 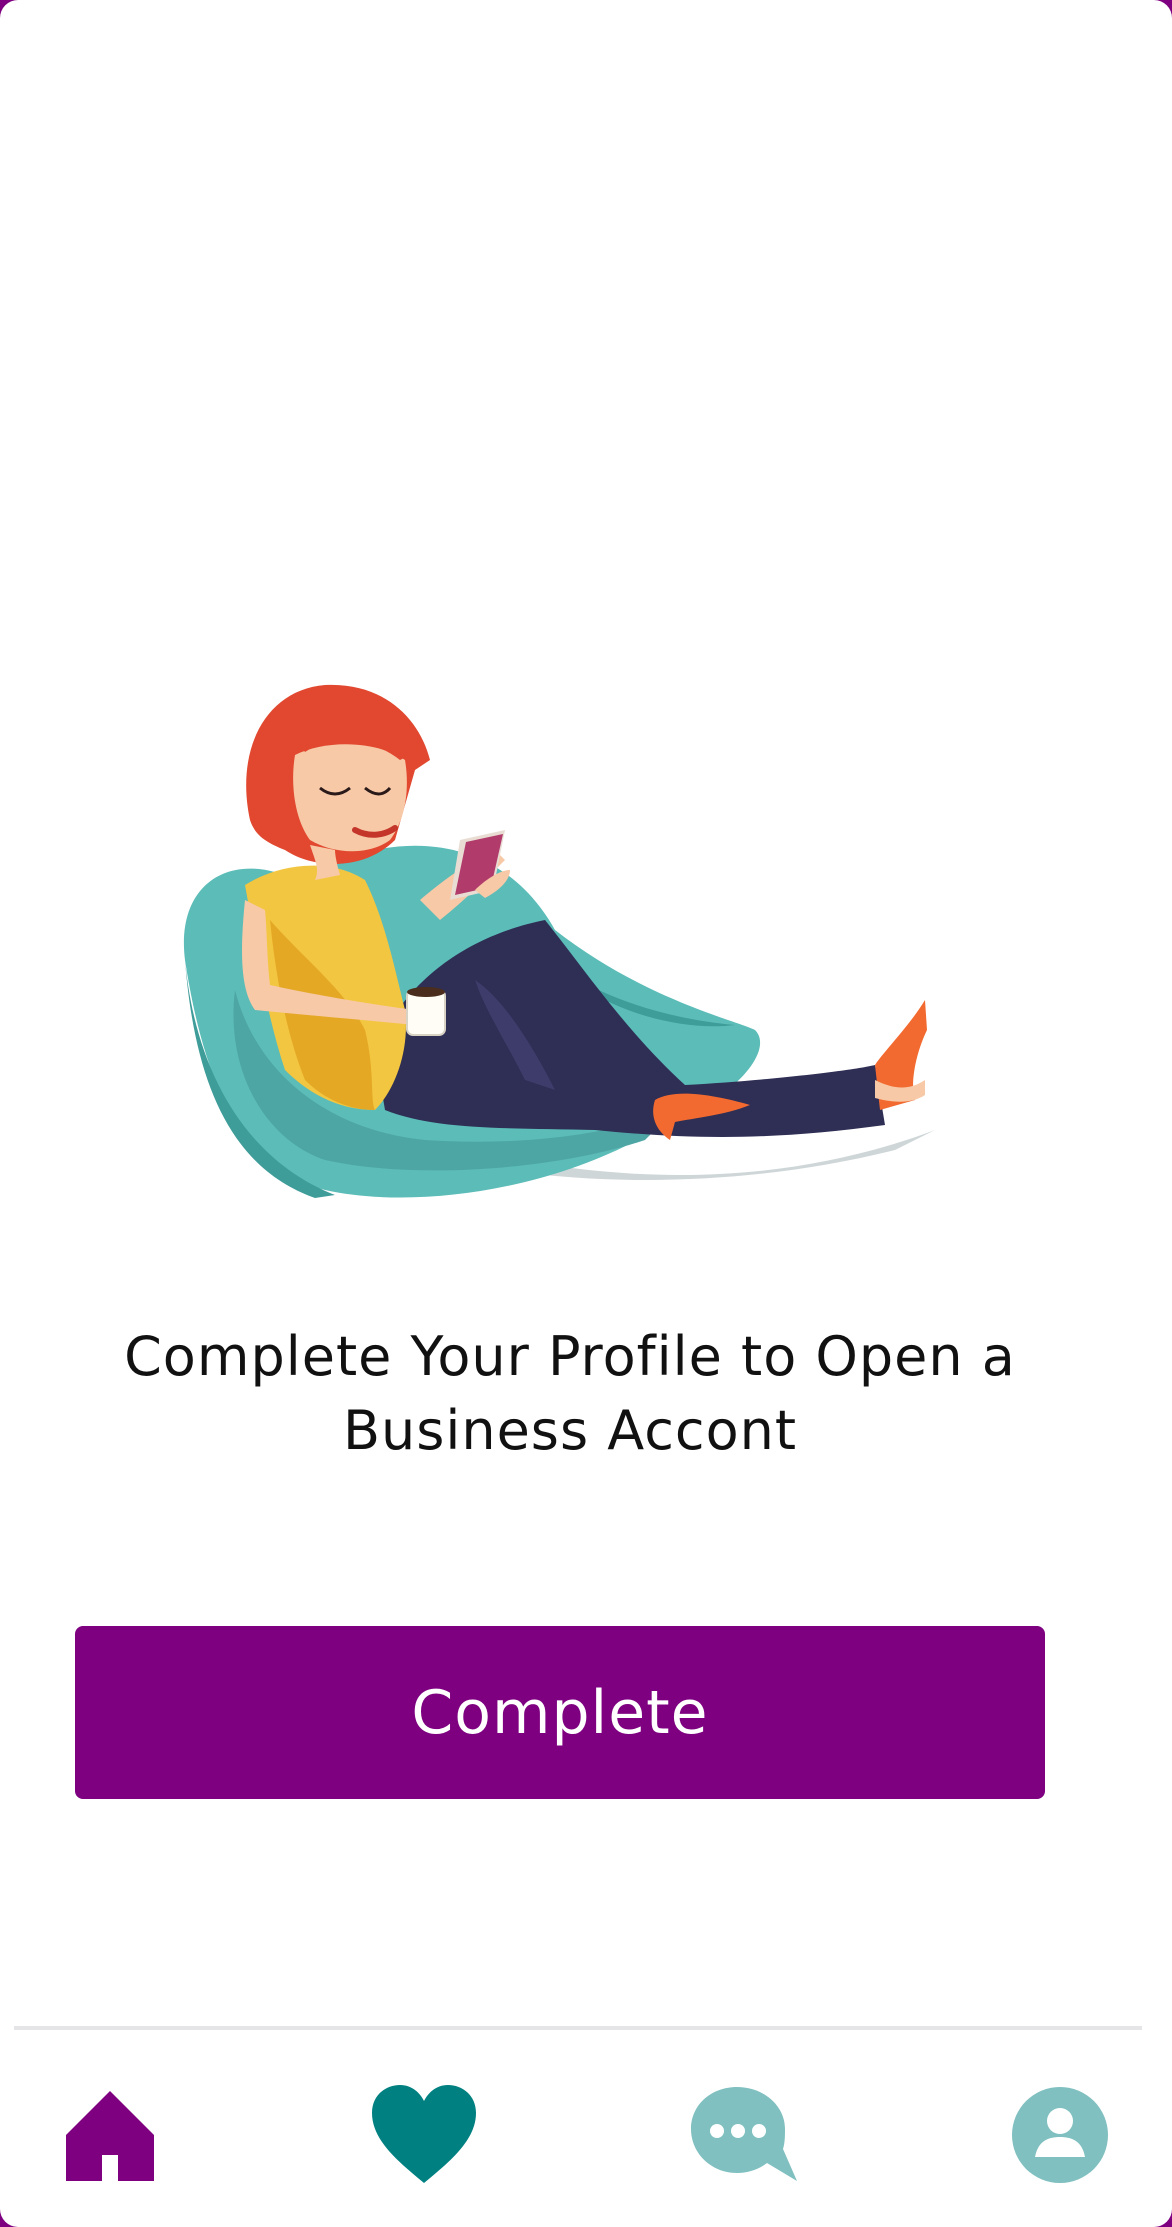 I want to click on chat-bubble-icon, so click(x=744, y=2134).